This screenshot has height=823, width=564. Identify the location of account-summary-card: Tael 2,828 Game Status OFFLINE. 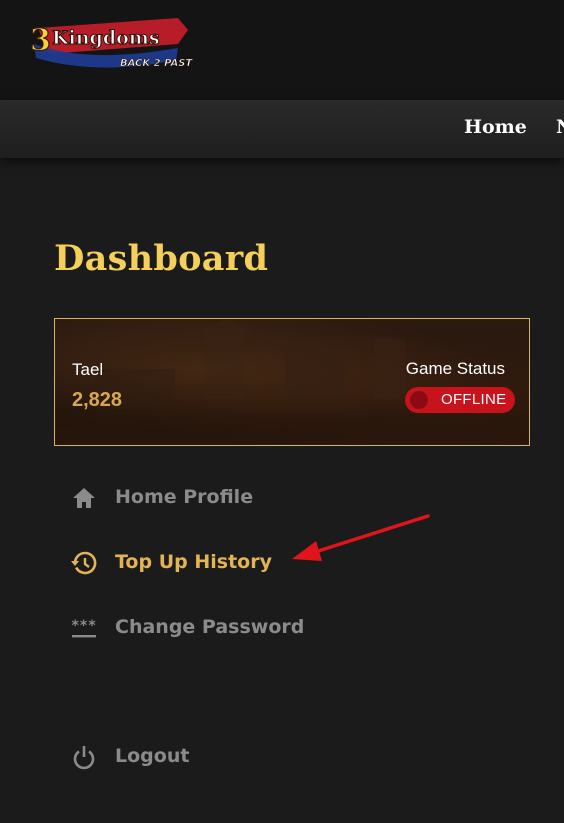
(292, 382).